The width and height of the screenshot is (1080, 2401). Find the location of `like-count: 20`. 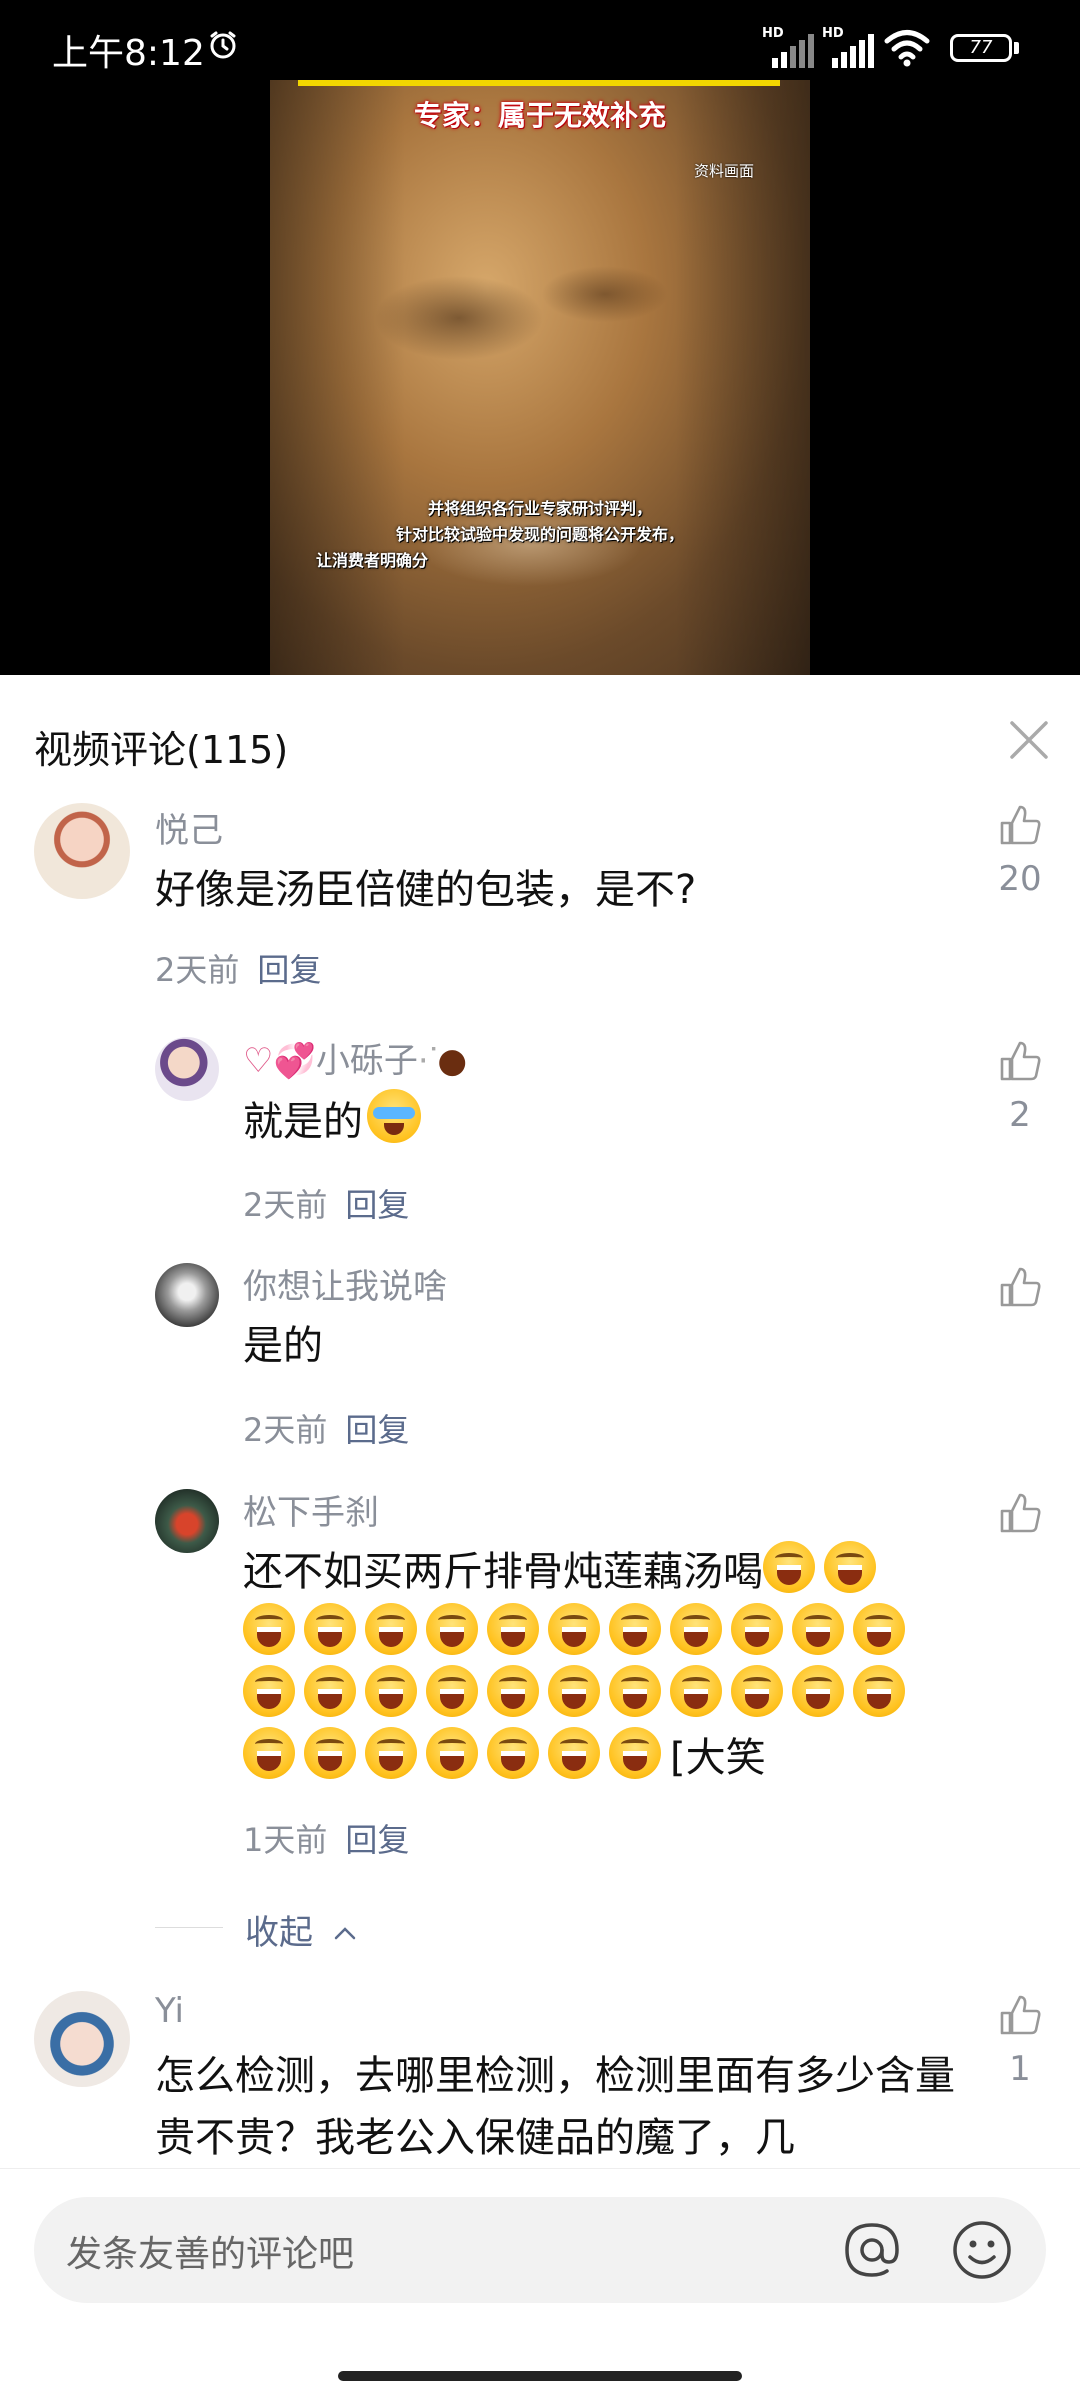

like-count: 20 is located at coordinates (1020, 879).